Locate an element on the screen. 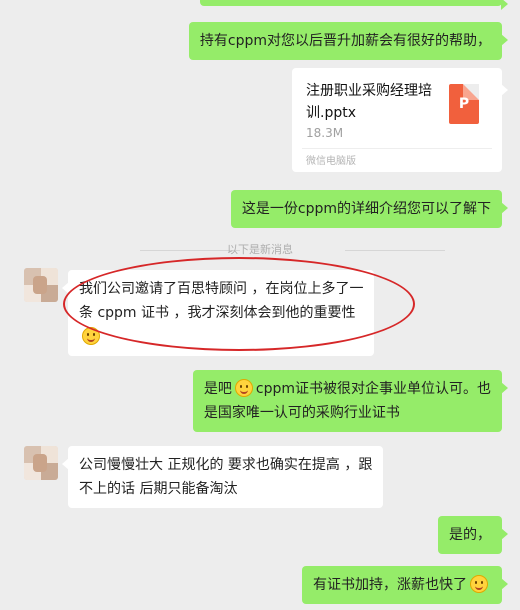 The height and width of the screenshot is (610, 520). message-bubble-sent: 有证书加持，涨薪也快了 is located at coordinates (405, 585).